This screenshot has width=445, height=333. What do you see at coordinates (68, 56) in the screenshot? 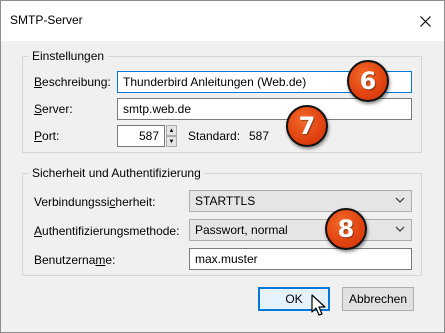
I see `settings-group-title: Einstellungen` at bounding box center [68, 56].